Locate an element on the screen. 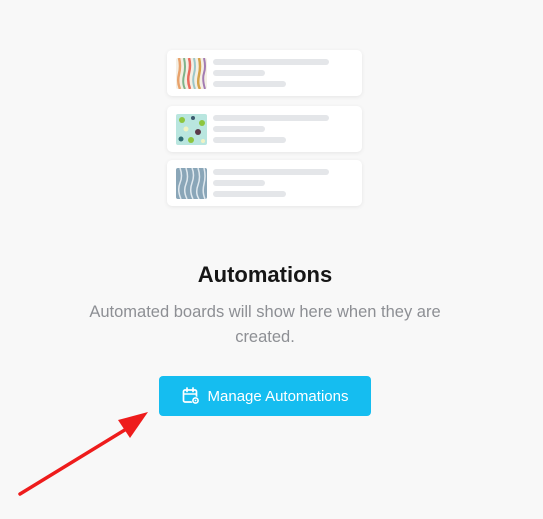 This screenshot has height=519, width=543. manage-automations-button: Manage Automations is located at coordinates (265, 396).